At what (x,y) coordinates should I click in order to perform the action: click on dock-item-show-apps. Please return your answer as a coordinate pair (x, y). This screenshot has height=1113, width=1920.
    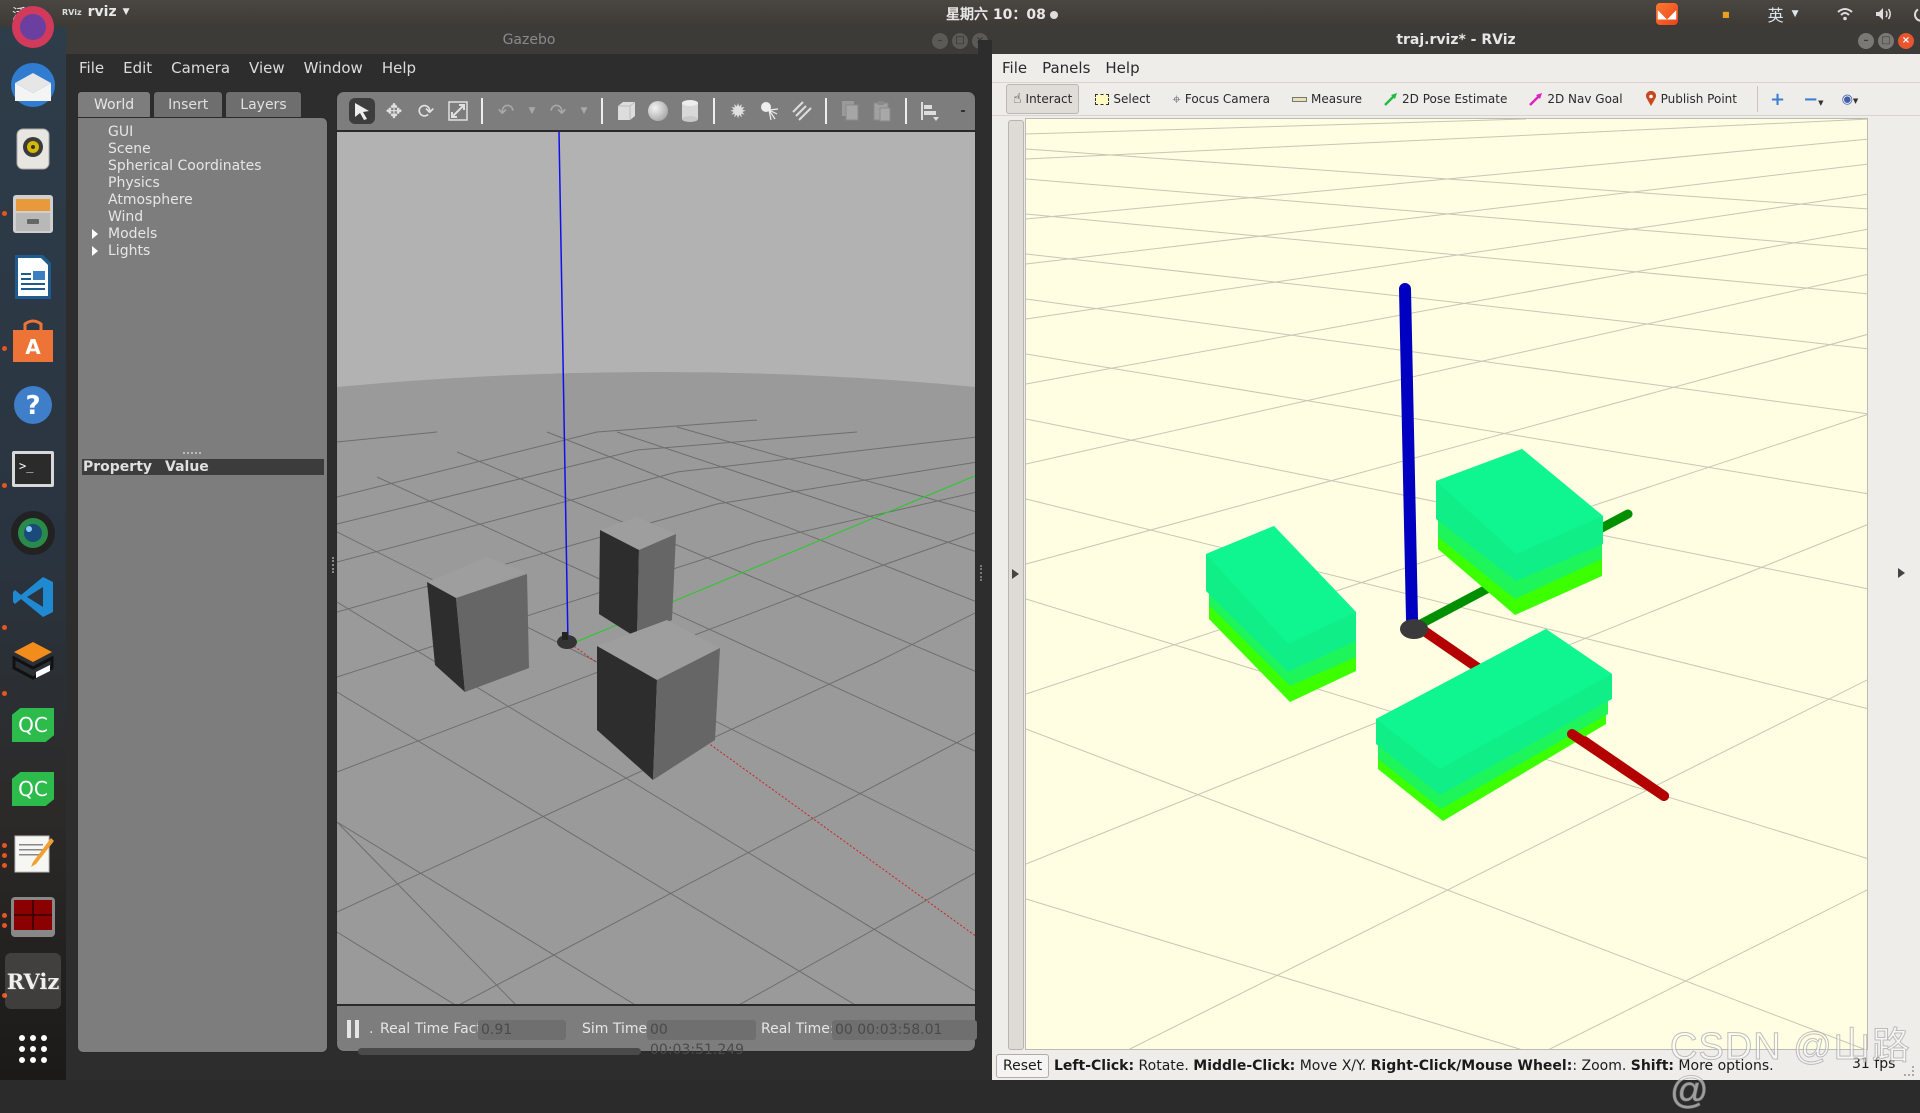
    Looking at the image, I should click on (33, 1049).